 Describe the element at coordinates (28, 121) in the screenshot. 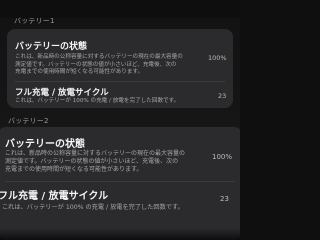

I see `section-label-battery-2: バッテリー2` at that location.